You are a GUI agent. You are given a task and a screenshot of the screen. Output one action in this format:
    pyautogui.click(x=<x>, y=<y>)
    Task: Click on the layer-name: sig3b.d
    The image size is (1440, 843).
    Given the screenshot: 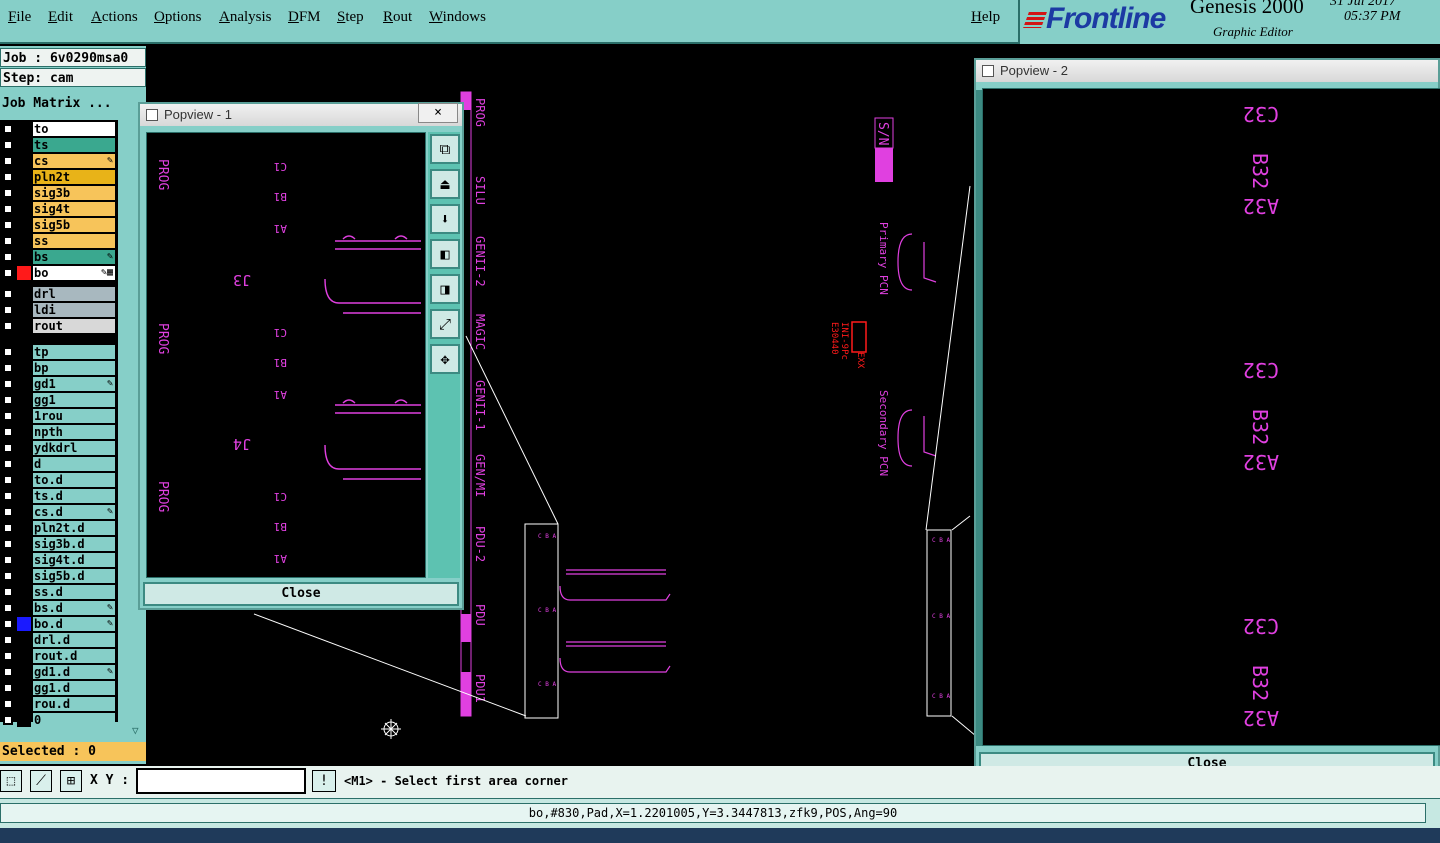 What is the action you would take?
    pyautogui.click(x=74, y=544)
    